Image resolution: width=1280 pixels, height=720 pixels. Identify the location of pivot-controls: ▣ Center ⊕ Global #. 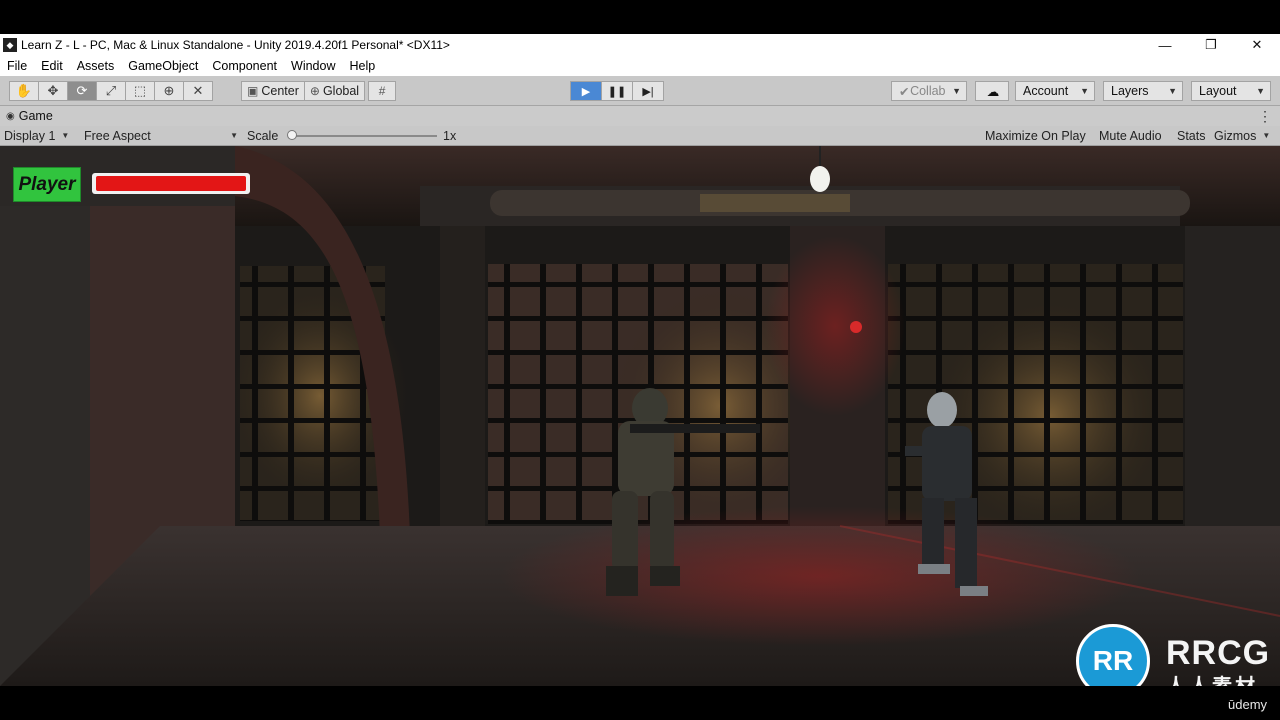
(319, 91).